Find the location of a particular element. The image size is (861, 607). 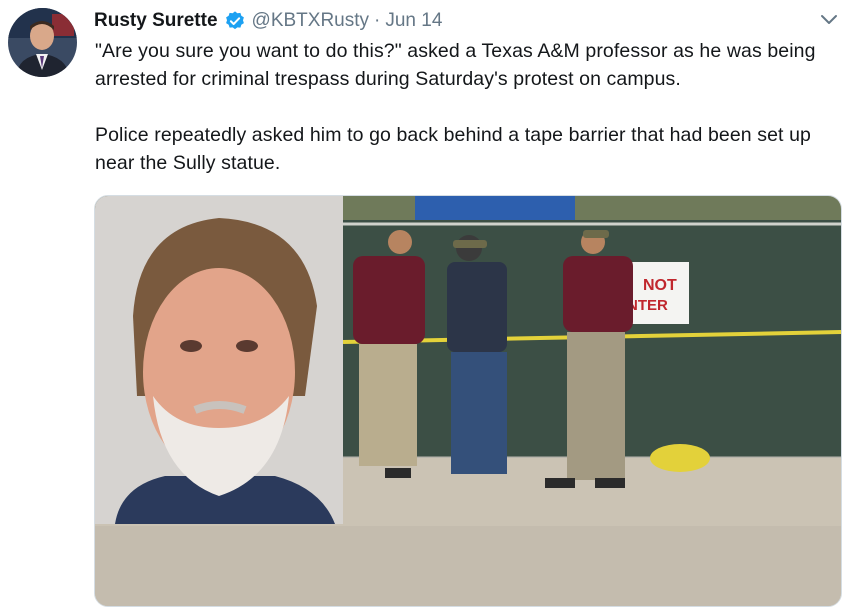

tweet-header: Rusty Surette @KBTXRusty · Jun 14 is located at coordinates (268, 21).